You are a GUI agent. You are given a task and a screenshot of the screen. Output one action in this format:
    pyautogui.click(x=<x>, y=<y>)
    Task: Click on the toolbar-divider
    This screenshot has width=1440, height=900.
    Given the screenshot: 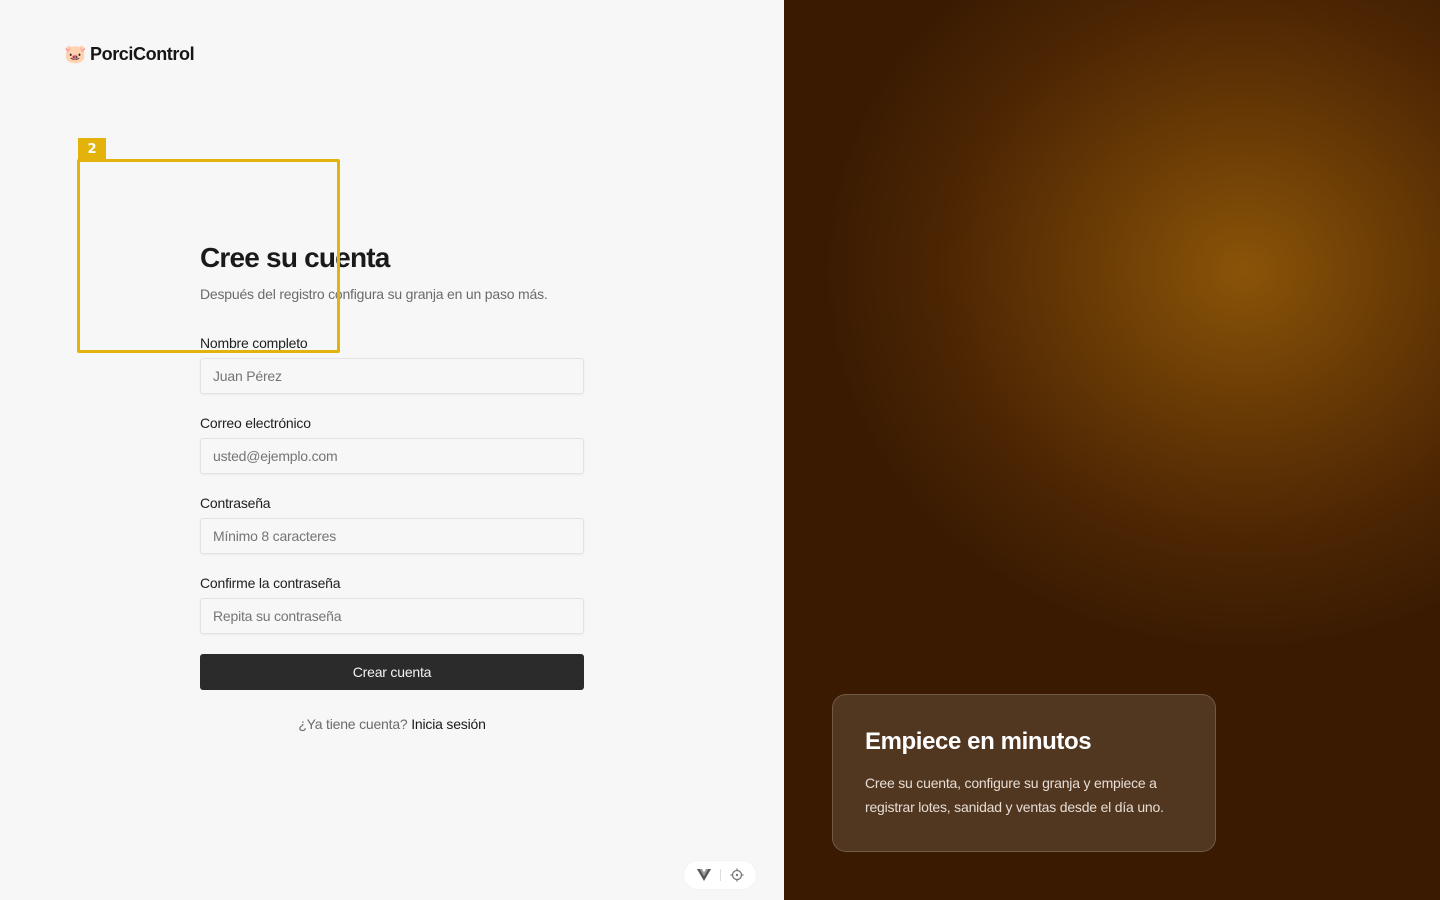 What is the action you would take?
    pyautogui.click(x=720, y=875)
    